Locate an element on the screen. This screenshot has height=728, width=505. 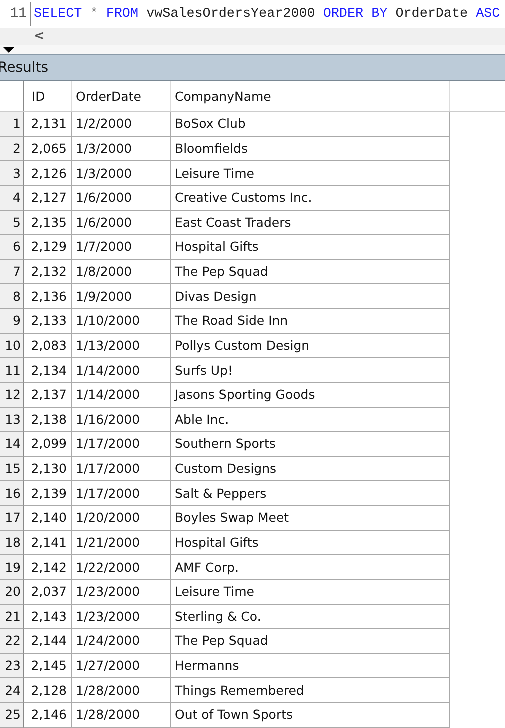
table-cell: 2,146 is located at coordinates (48, 715).